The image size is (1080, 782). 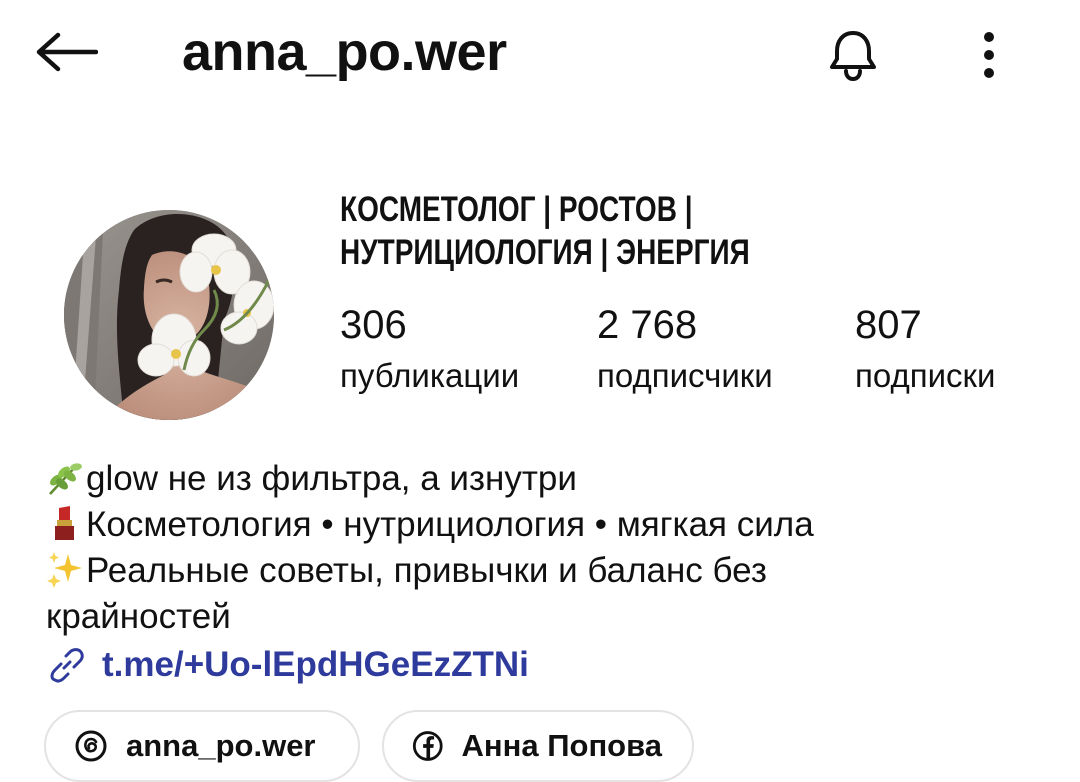 What do you see at coordinates (66, 523) in the screenshot?
I see `lipstick-icon` at bounding box center [66, 523].